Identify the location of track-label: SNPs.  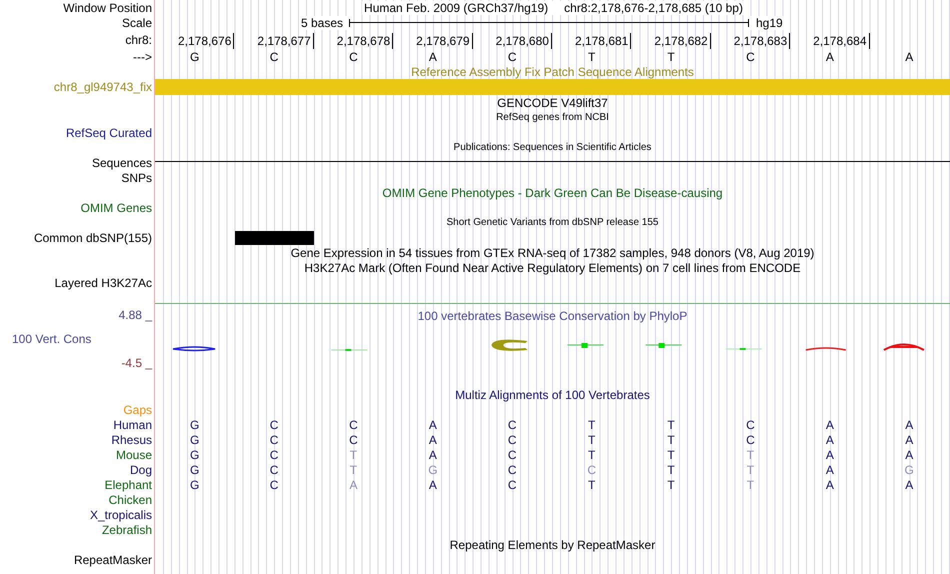
(136, 177).